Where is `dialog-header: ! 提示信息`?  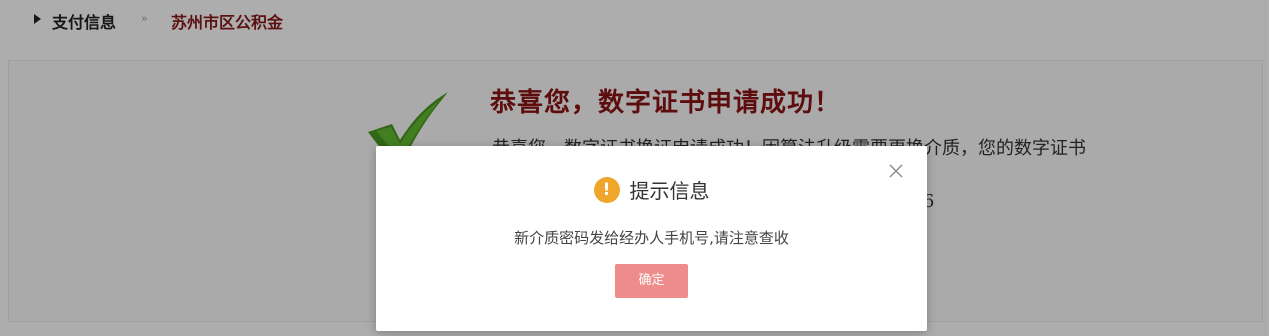
dialog-header: ! 提示信息 is located at coordinates (651, 189).